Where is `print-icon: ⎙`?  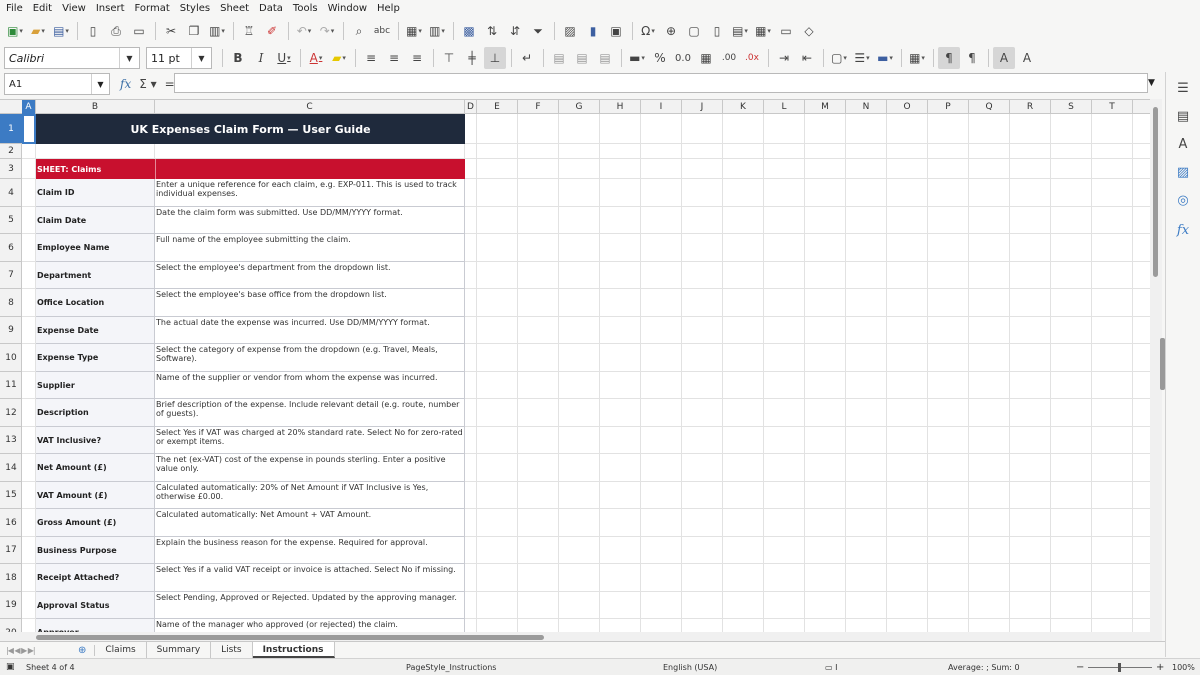
print-icon: ⎙ is located at coordinates (116, 31).